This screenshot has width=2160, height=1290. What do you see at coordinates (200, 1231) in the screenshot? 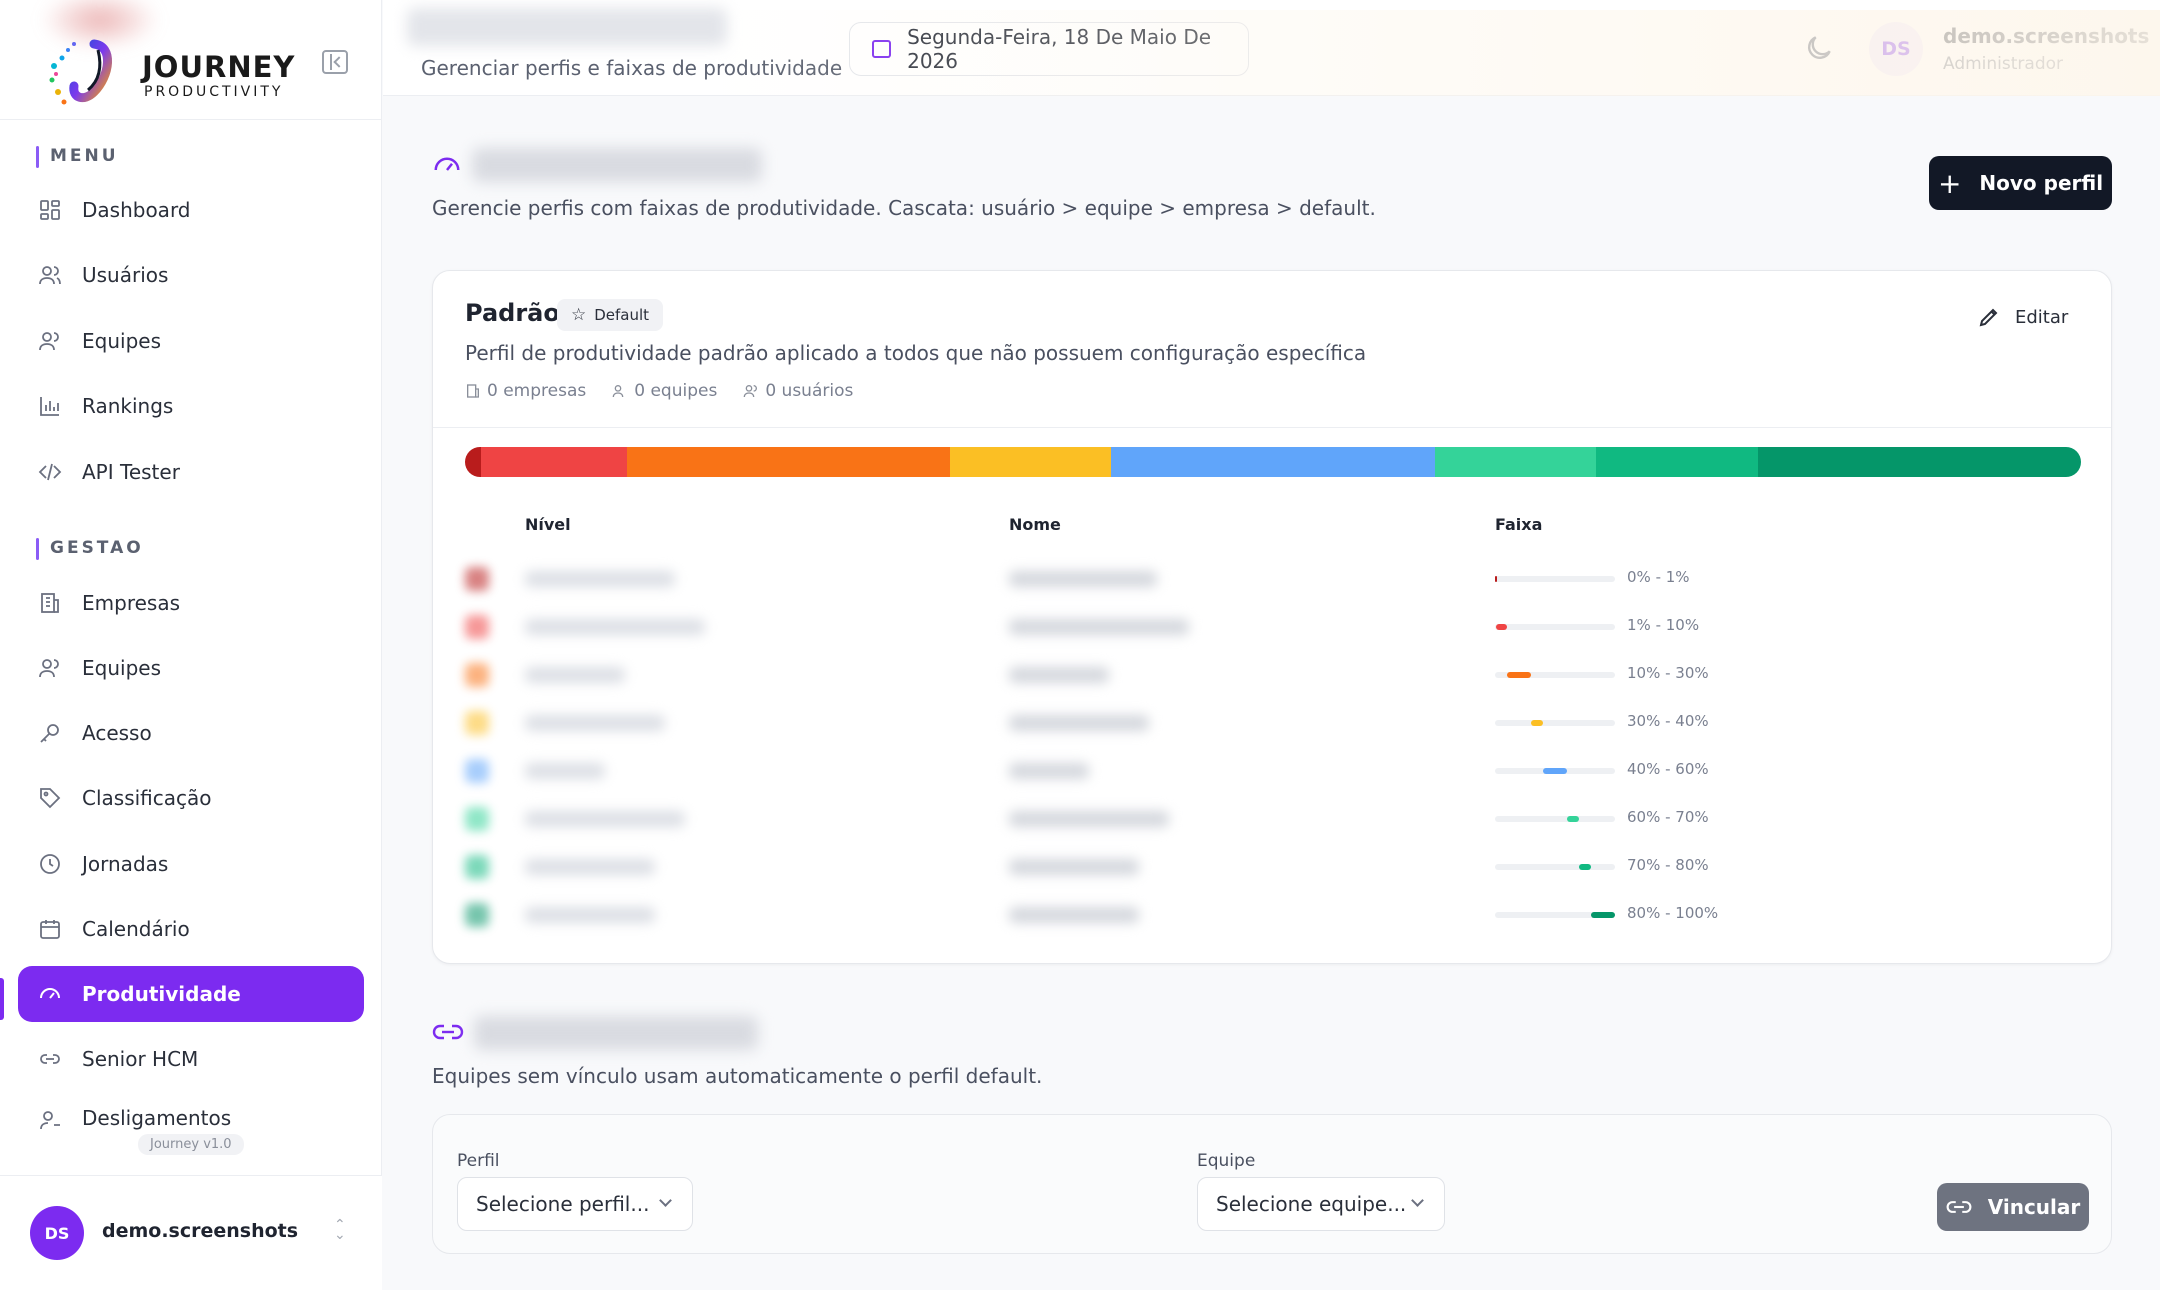
I see `footer-username: demo.screenshots` at bounding box center [200, 1231].